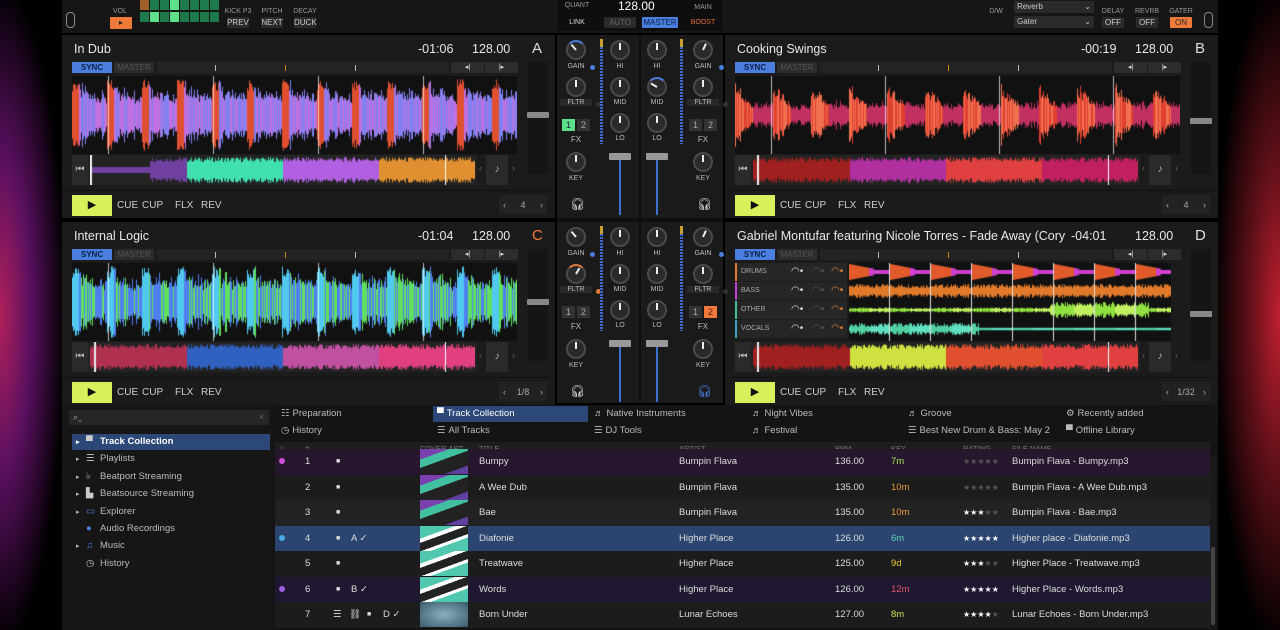 This screenshot has height=630, width=1280. What do you see at coordinates (1160, 357) in the screenshot?
I see `beatgrid-note-button: ♪` at bounding box center [1160, 357].